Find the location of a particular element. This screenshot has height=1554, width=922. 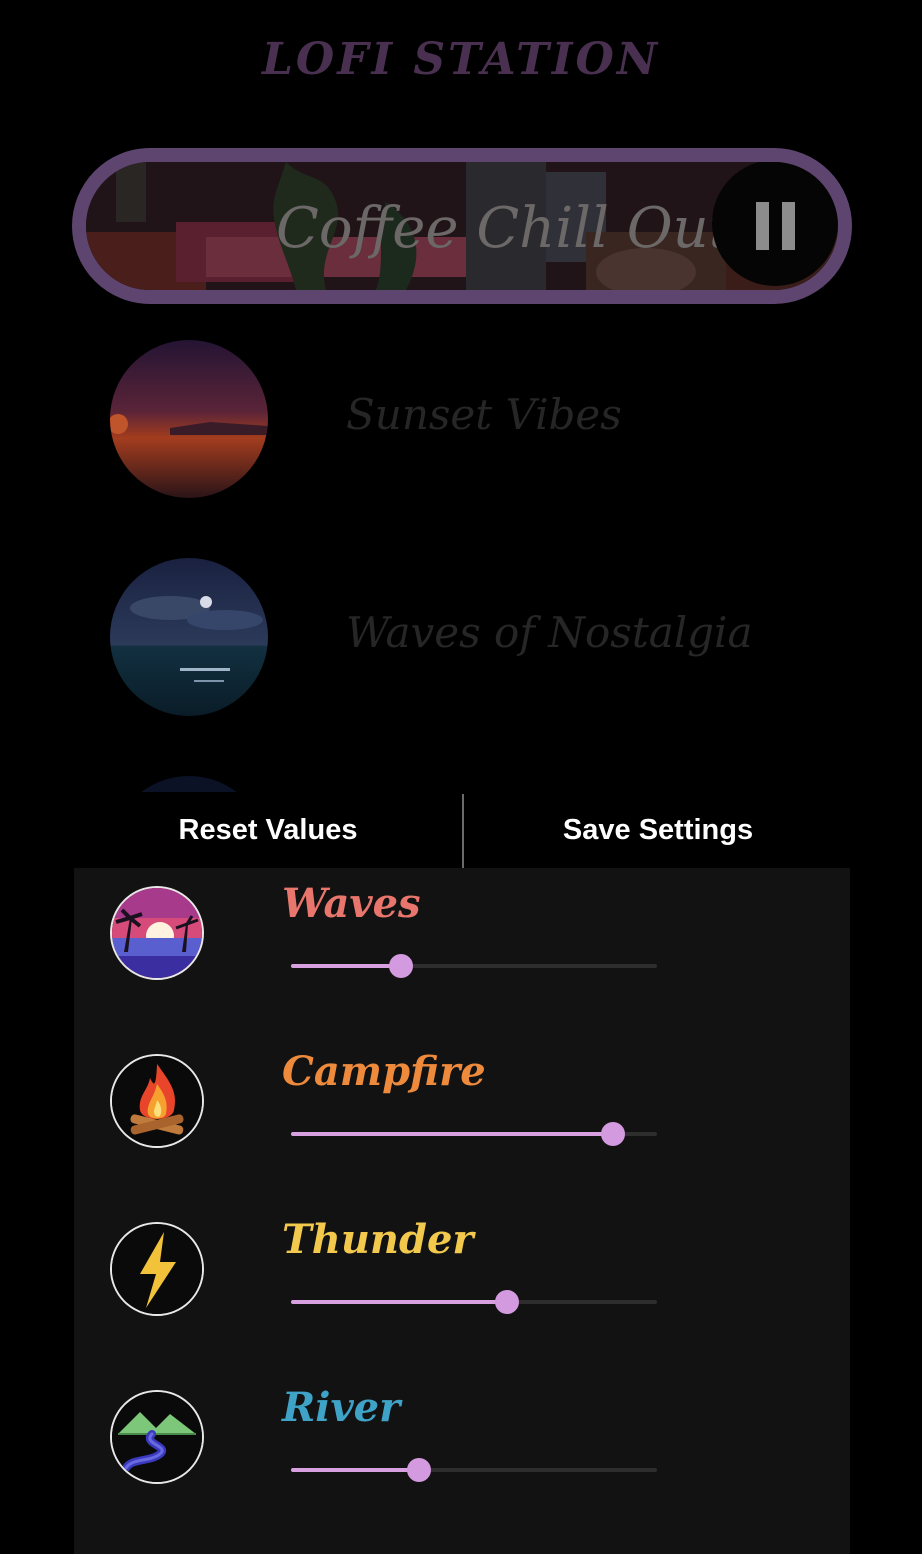

app-title: LOFI STATION is located at coordinates (461, 59).